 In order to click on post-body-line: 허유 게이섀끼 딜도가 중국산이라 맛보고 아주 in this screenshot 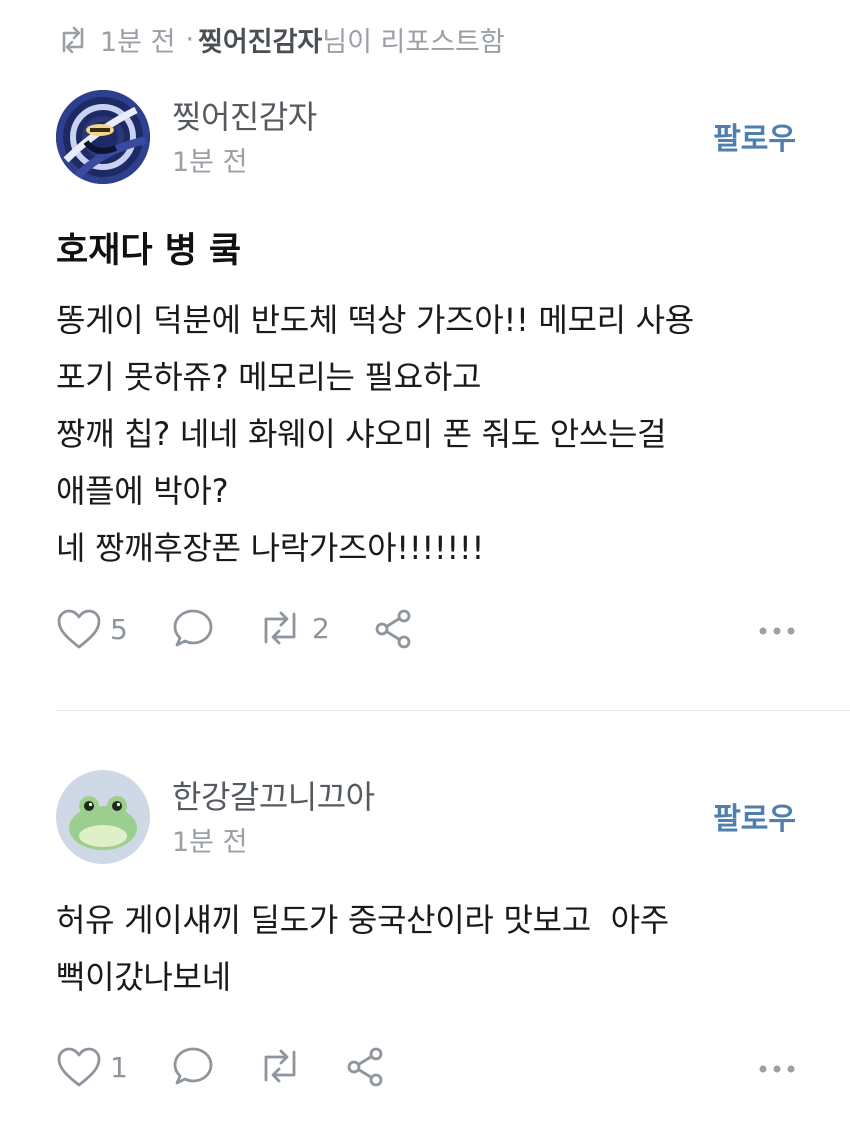, I will do `click(362, 920)`.